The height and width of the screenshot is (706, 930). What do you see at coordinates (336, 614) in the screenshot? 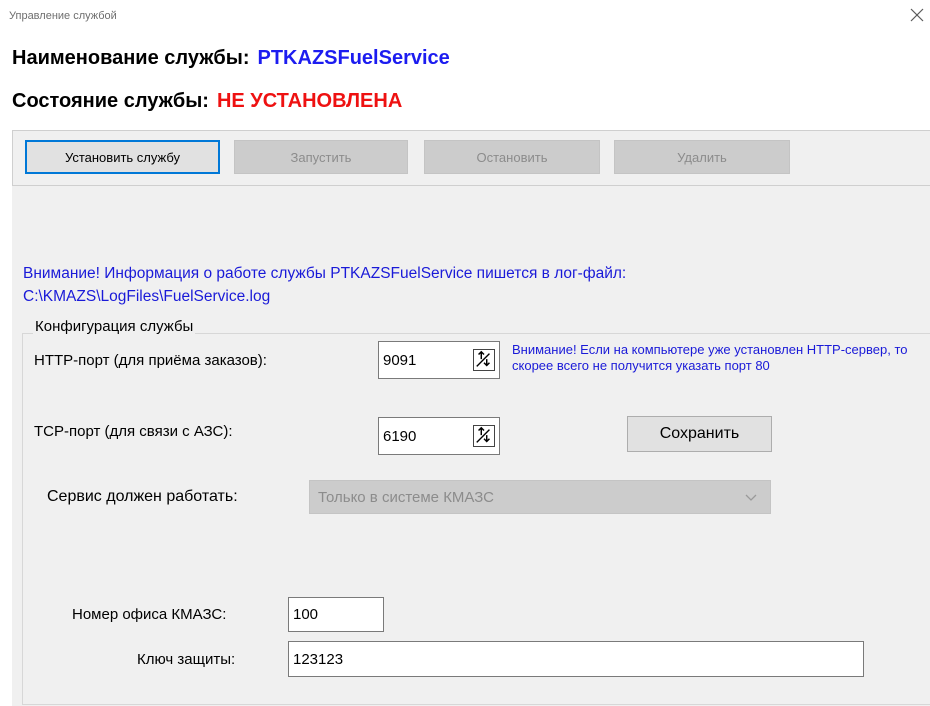
I see `office-number-input: 100` at bounding box center [336, 614].